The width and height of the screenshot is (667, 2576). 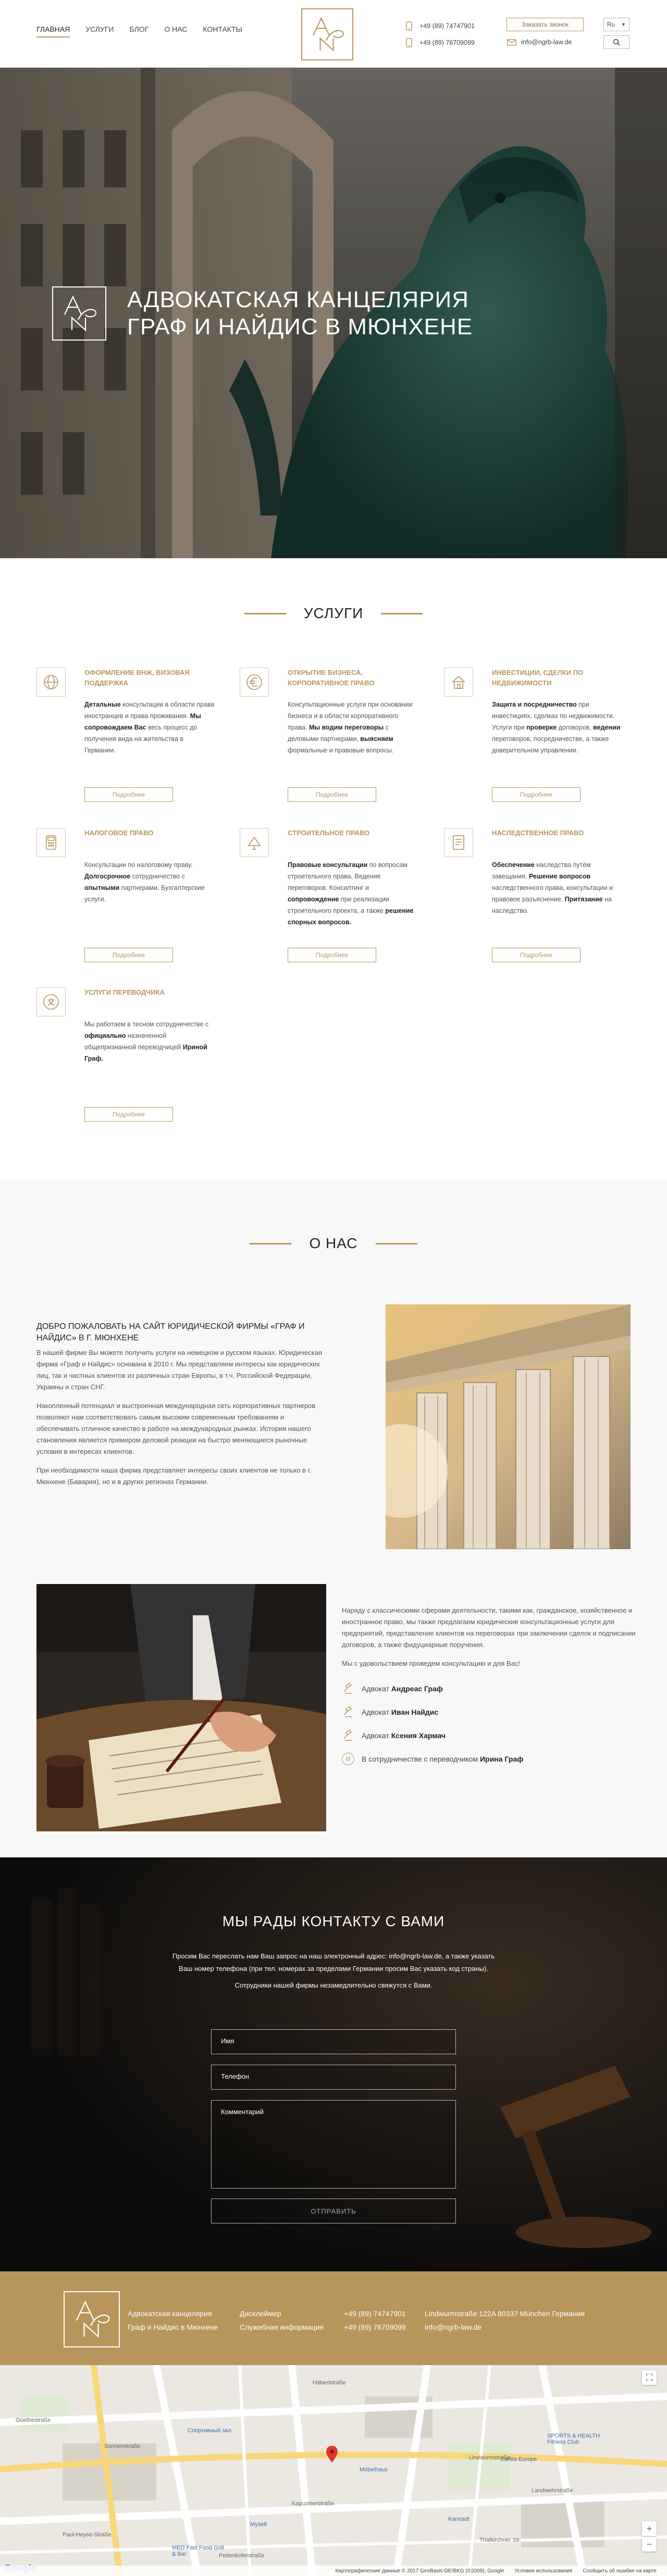 I want to click on service-title: Инвестиции, сделки по недвижимости, so click(x=557, y=678).